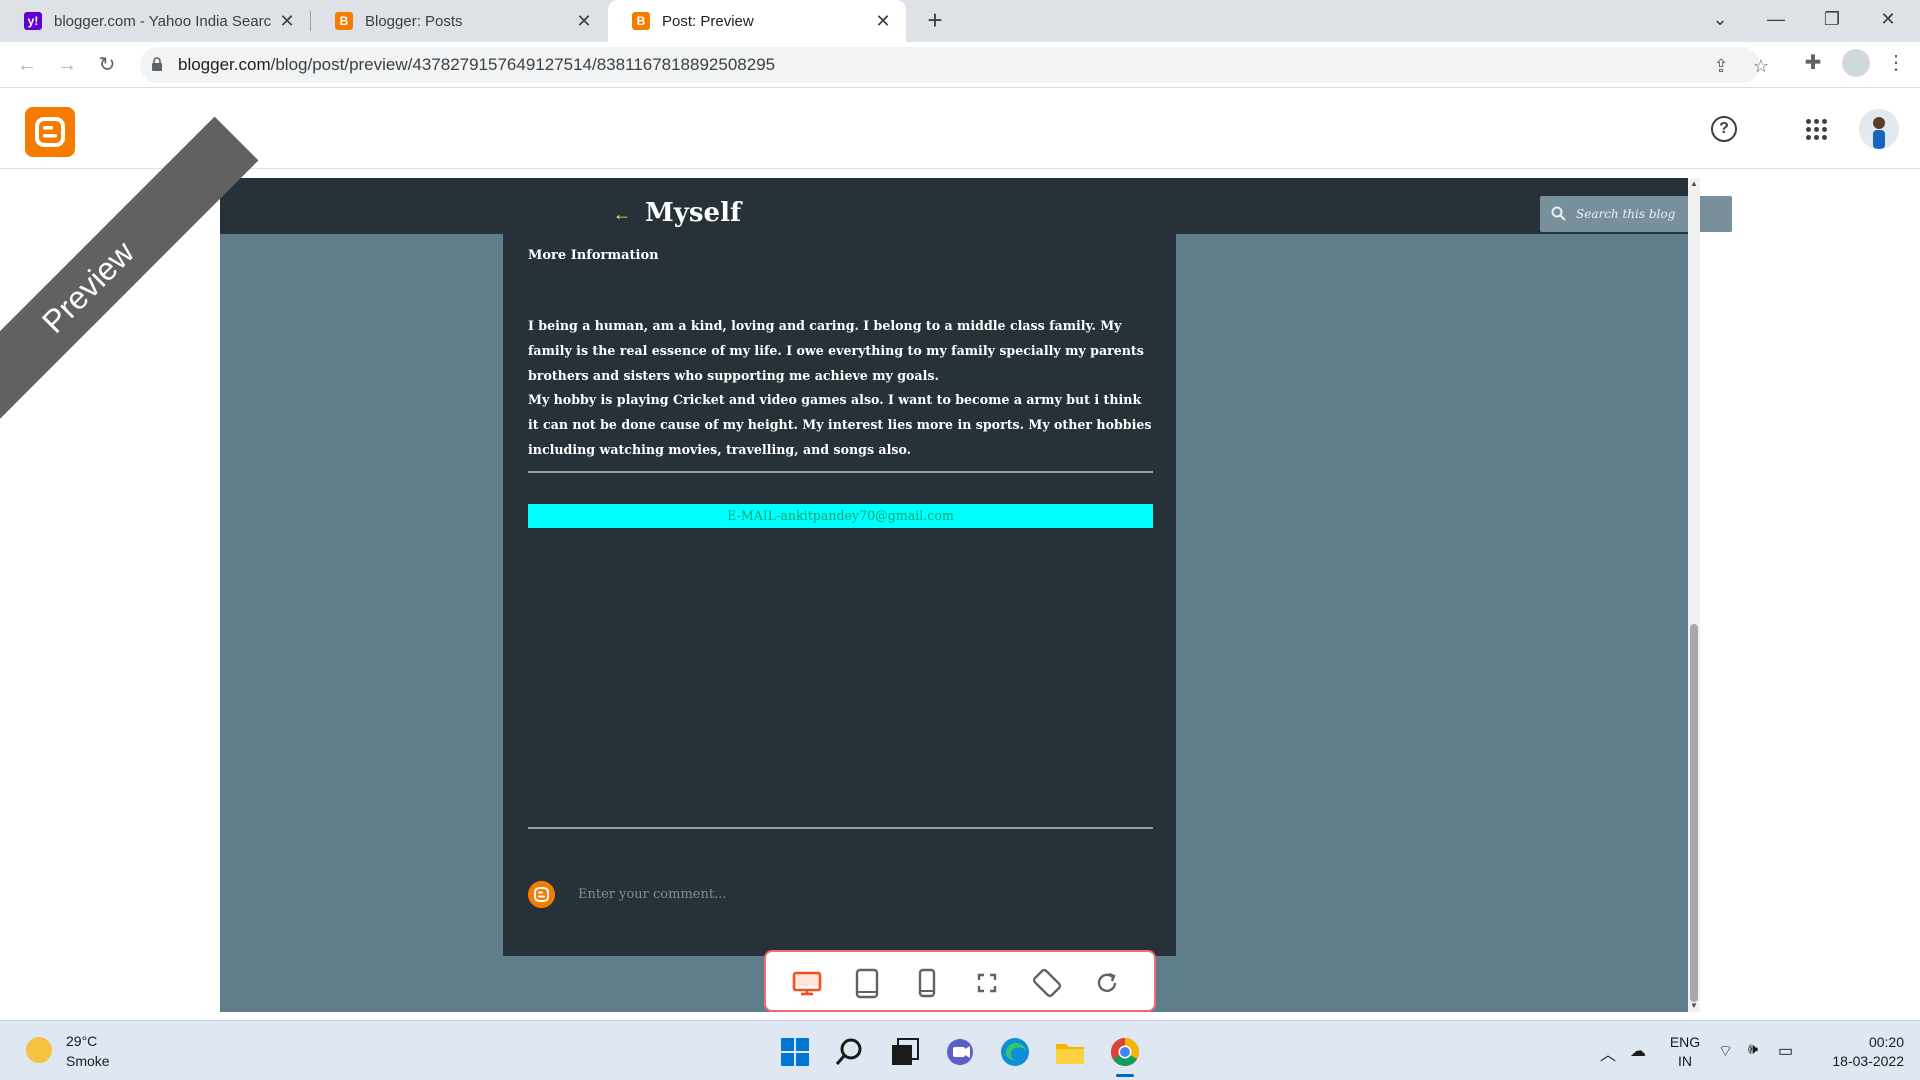  I want to click on file-explorer-icon, so click(1070, 1052).